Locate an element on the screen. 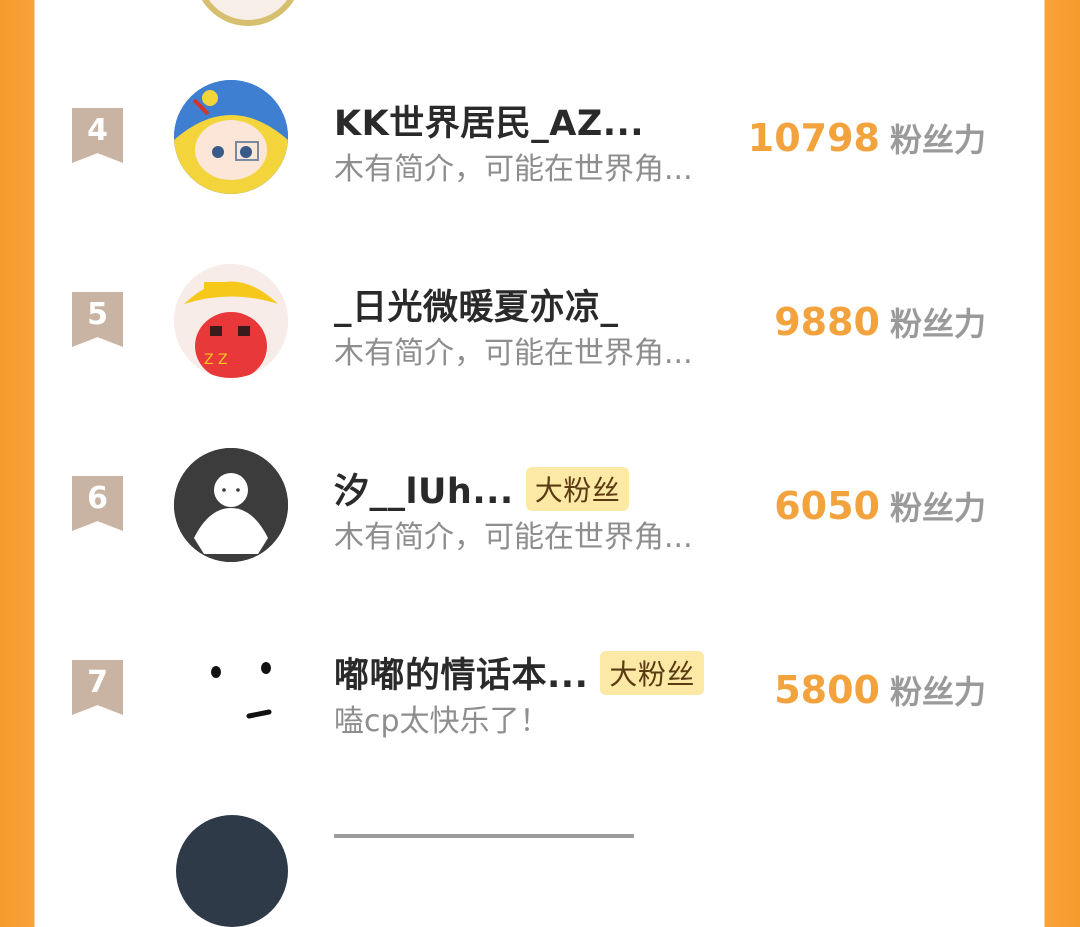  rank-badge: 7 is located at coordinates (97, 687).